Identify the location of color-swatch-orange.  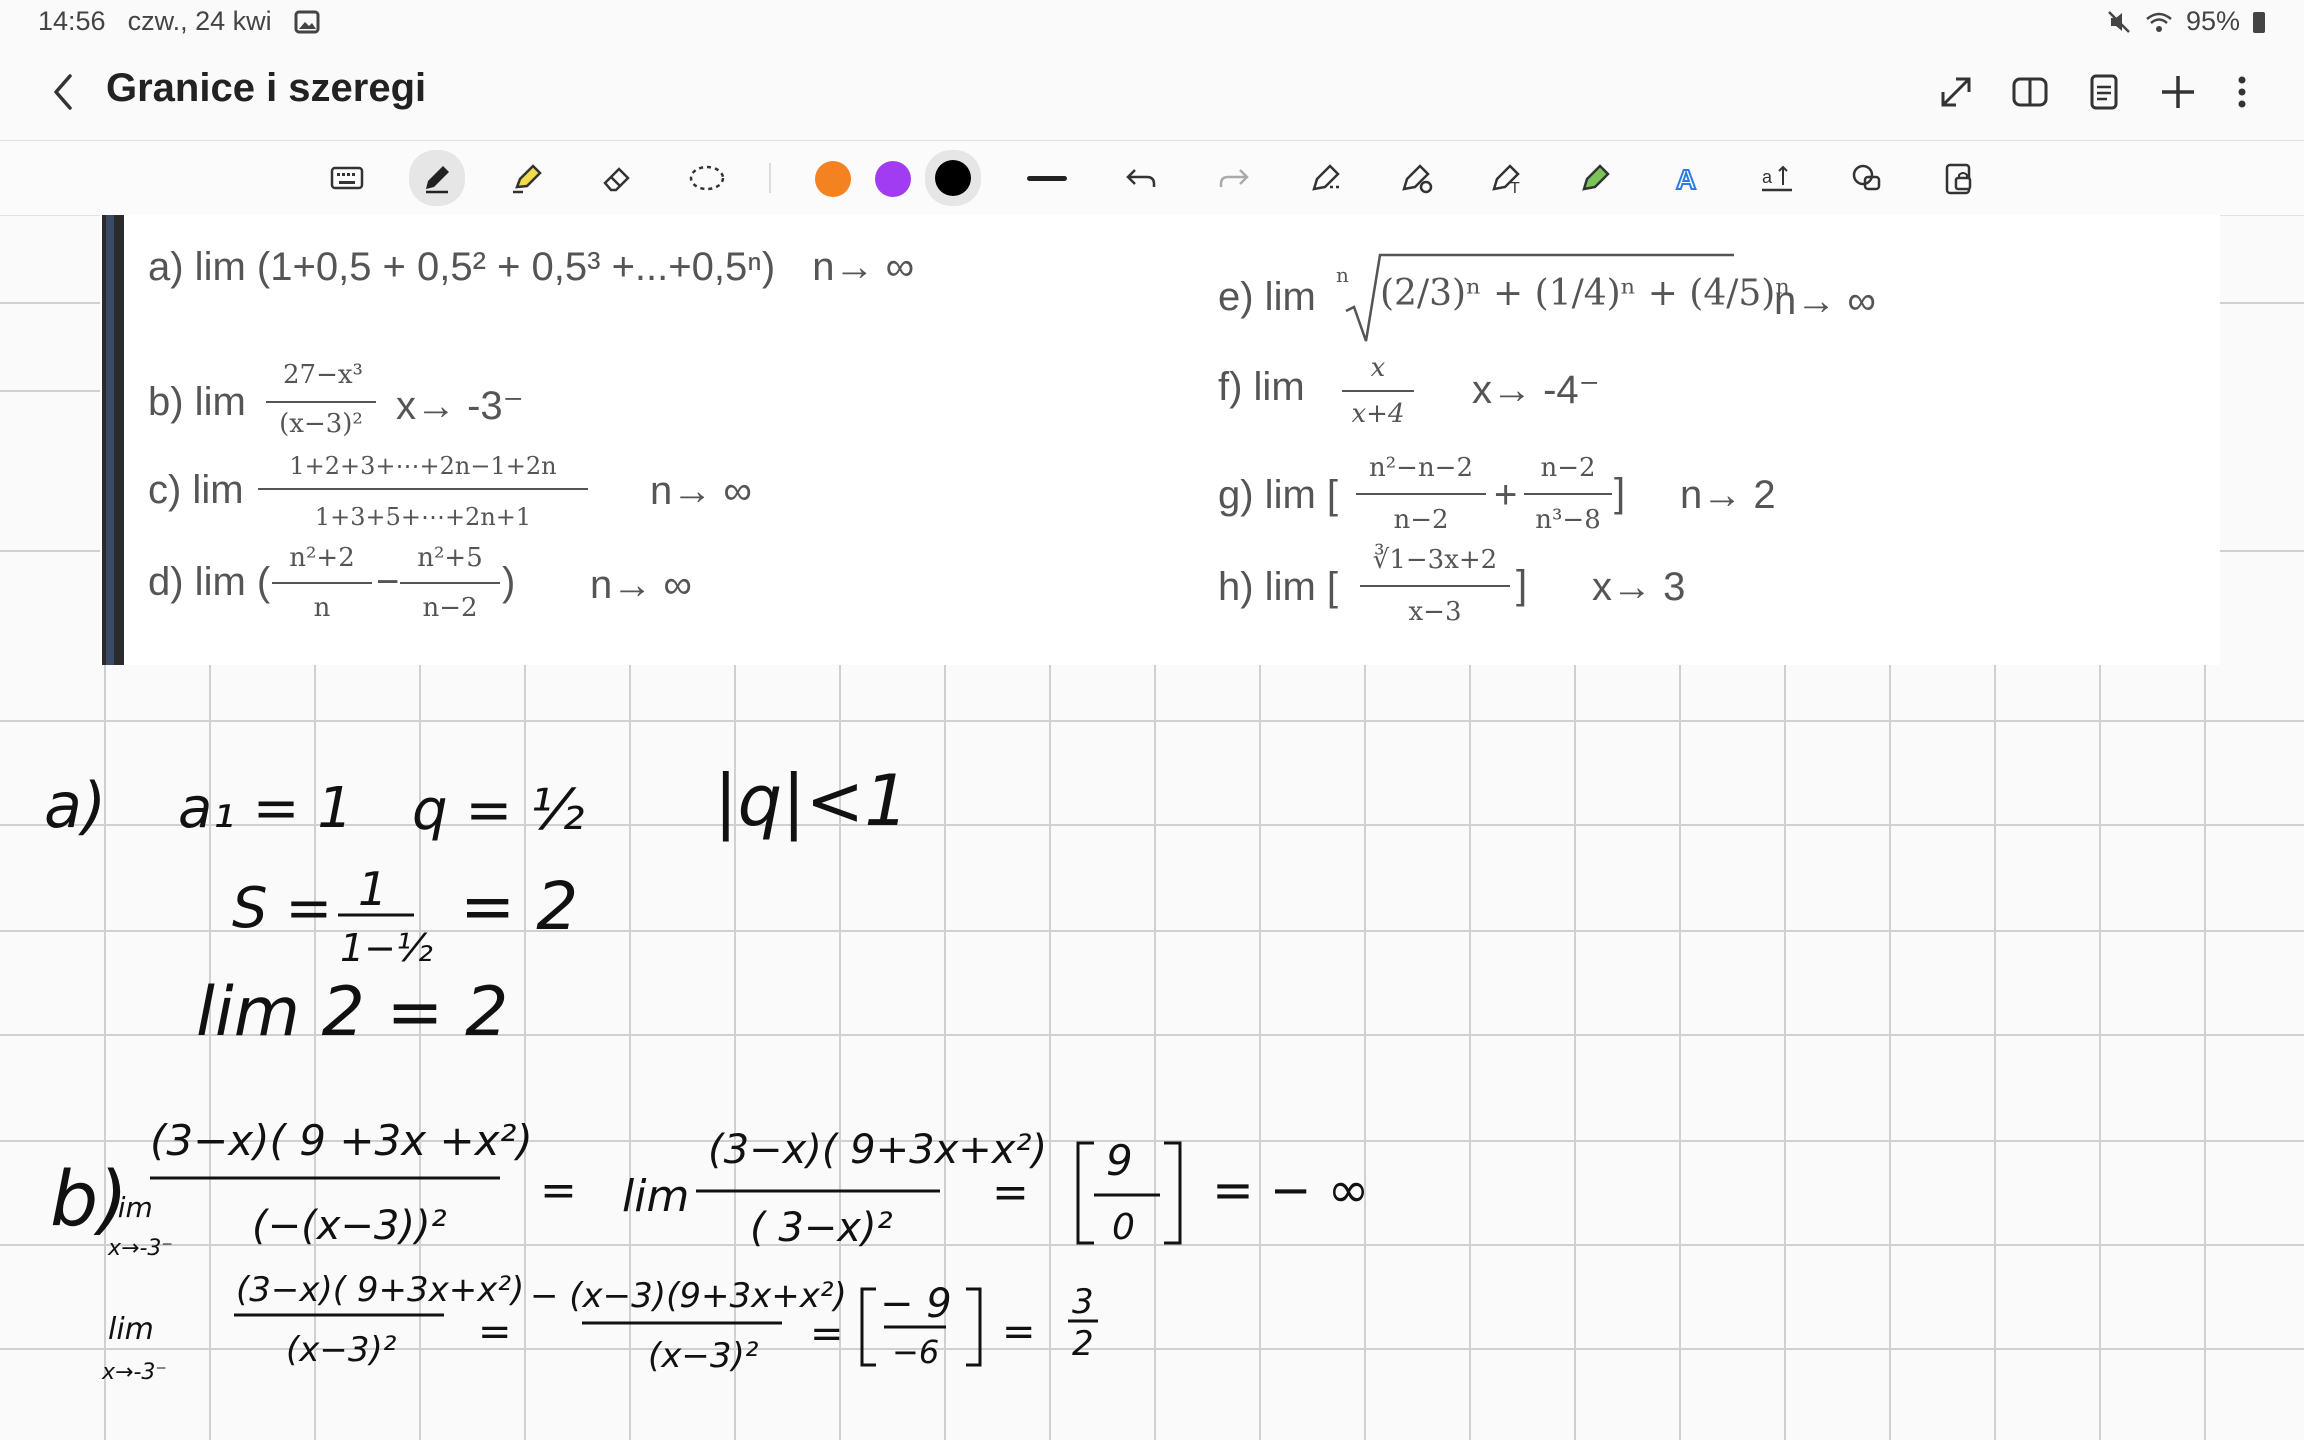
(833, 179).